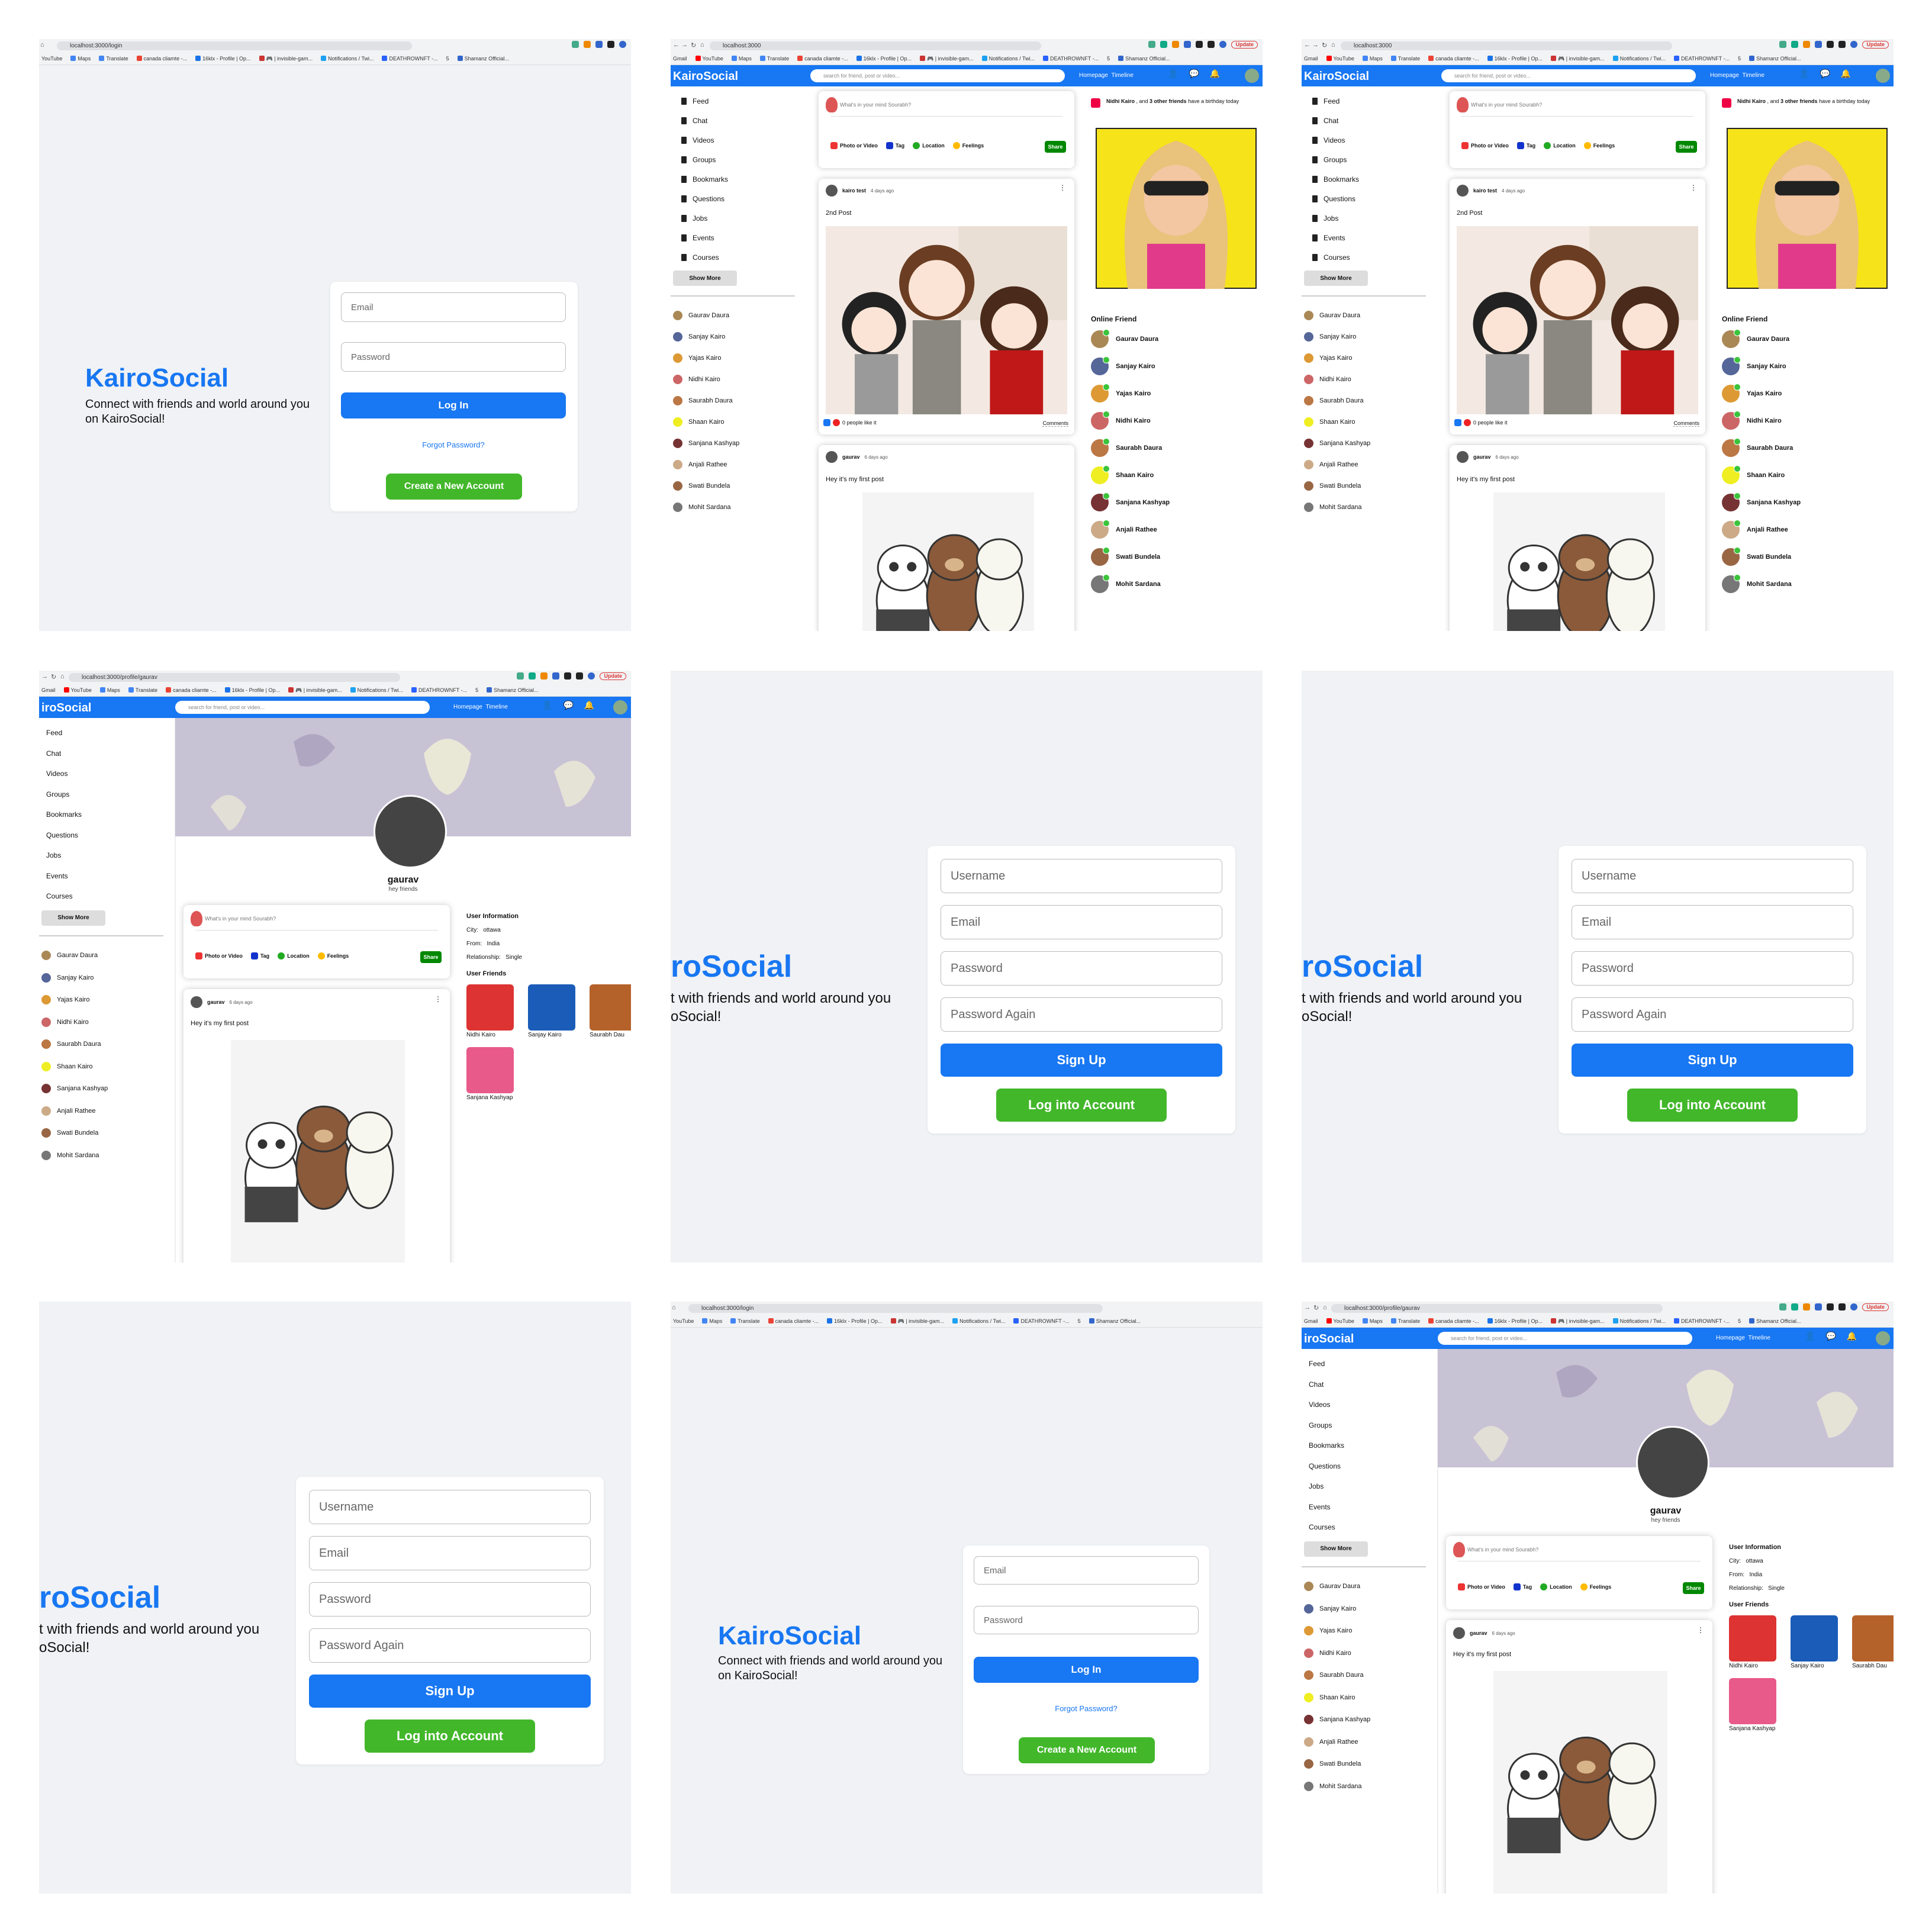  Describe the element at coordinates (1875, 1307) in the screenshot. I see `update-button: Update` at that location.